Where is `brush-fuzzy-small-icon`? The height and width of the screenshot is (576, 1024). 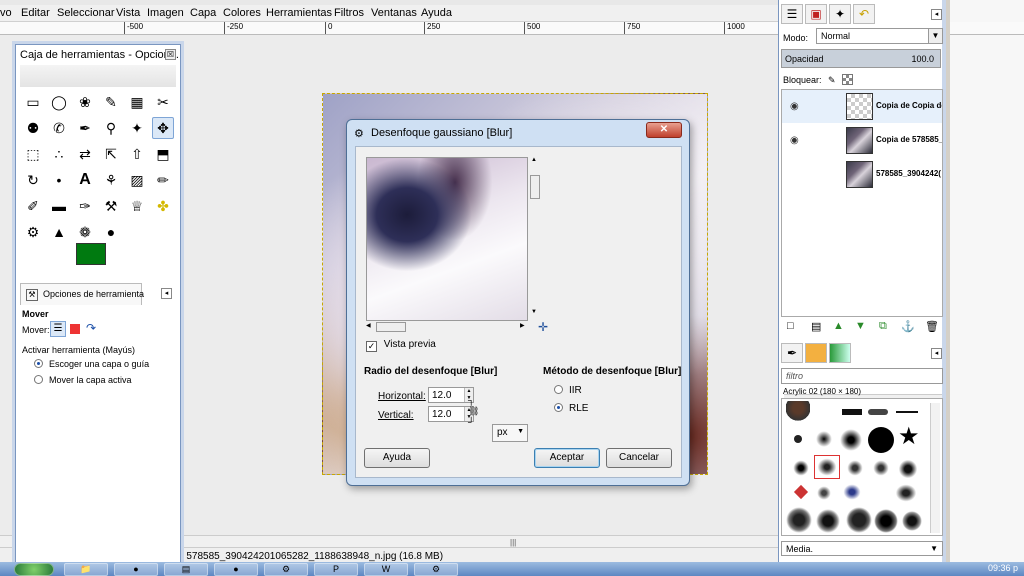 brush-fuzzy-small-icon is located at coordinates (824, 439).